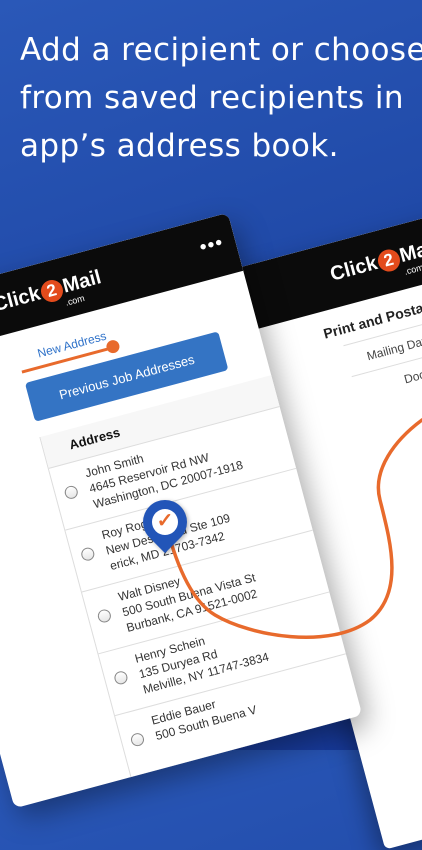 Image resolution: width=422 pixels, height=850 pixels. Describe the element at coordinates (72, 345) in the screenshot. I see `new-address-link: New Address` at that location.